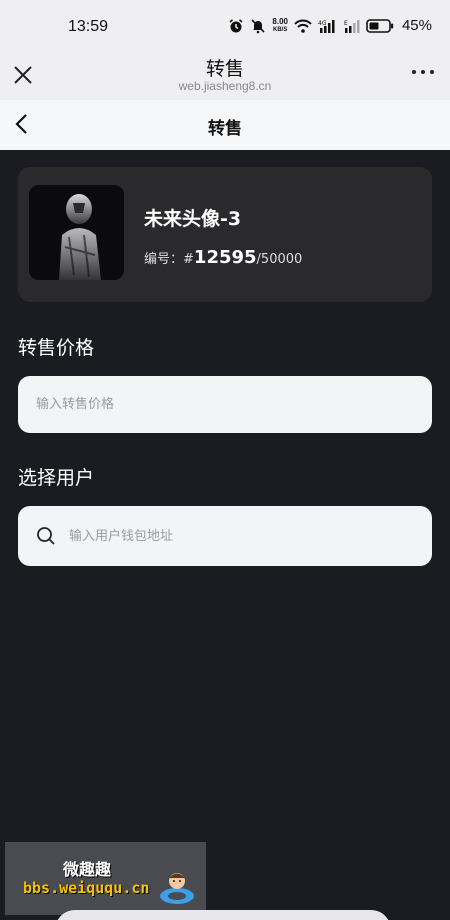 Image resolution: width=450 pixels, height=920 pixels. What do you see at coordinates (86, 888) in the screenshot?
I see `watermark-url: bbs.weiququ.cn` at bounding box center [86, 888].